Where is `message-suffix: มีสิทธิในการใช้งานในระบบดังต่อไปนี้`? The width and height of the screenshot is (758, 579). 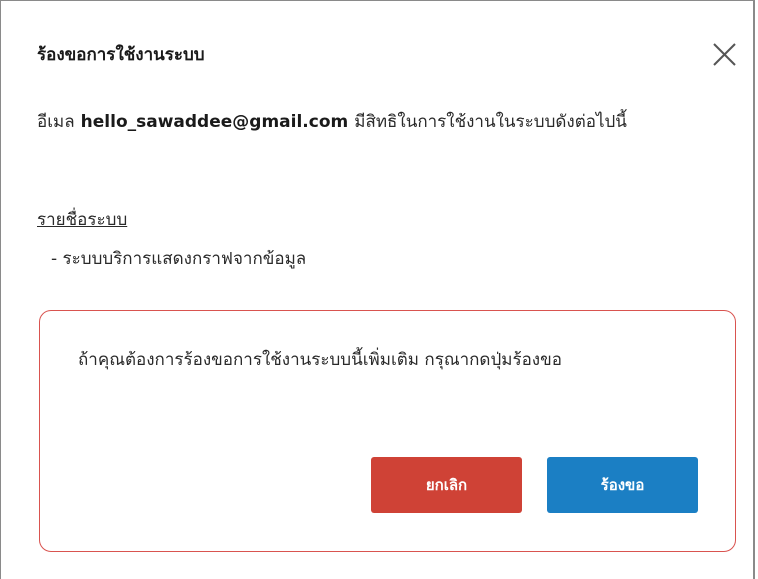 message-suffix: มีสิทธิในการใช้งานในระบบดังต่อไปนี้ is located at coordinates (490, 122).